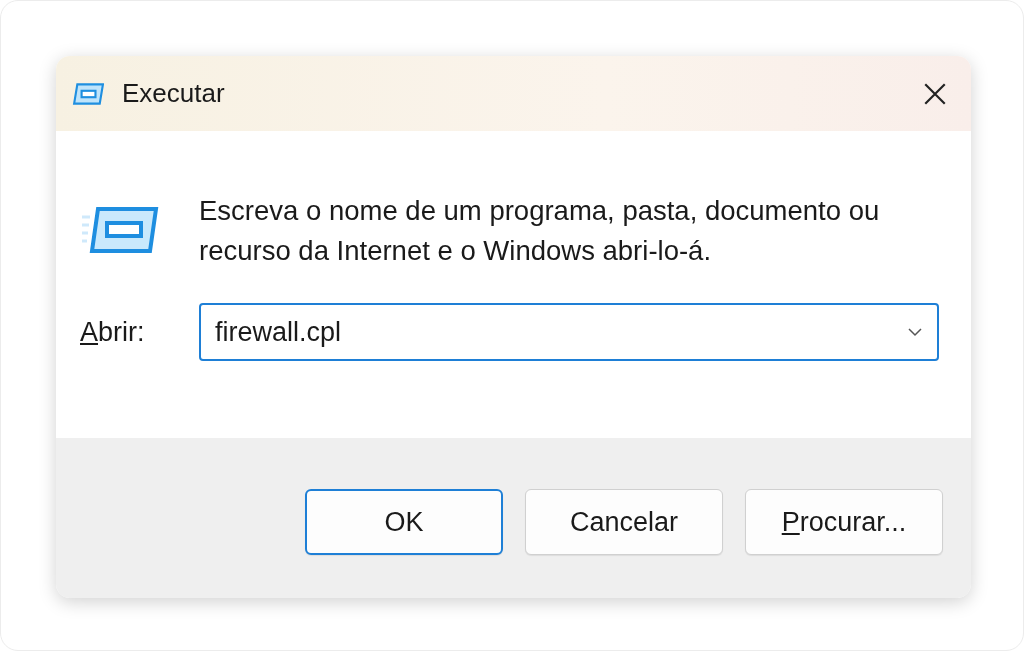 This screenshot has width=1024, height=651. What do you see at coordinates (540, 231) in the screenshot?
I see `instruction-text: Escreva o nome de um programa, pasta, documento ou recurso da Internet e o Windows abri-lo-á.` at bounding box center [540, 231].